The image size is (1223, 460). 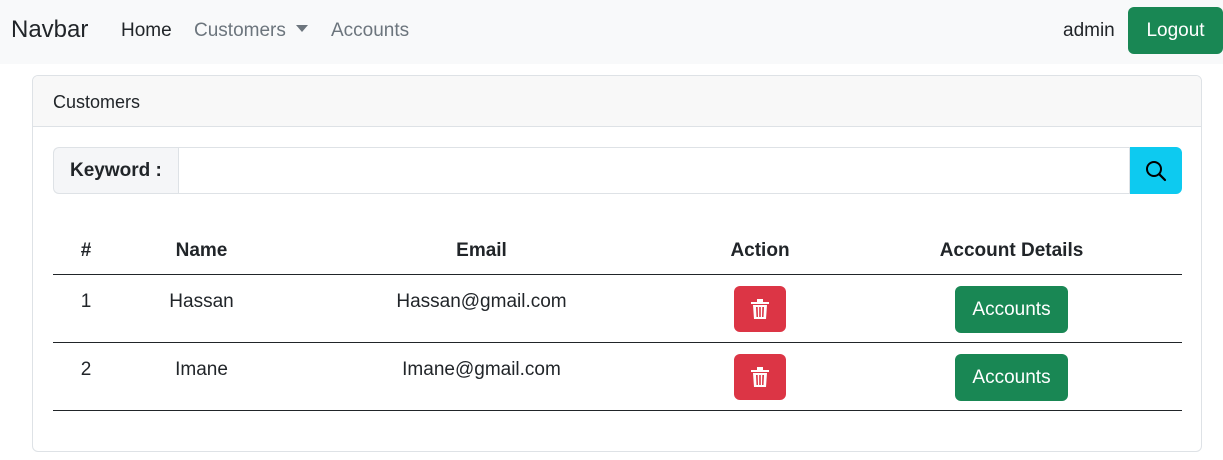 I want to click on search-icon, so click(x=1156, y=171).